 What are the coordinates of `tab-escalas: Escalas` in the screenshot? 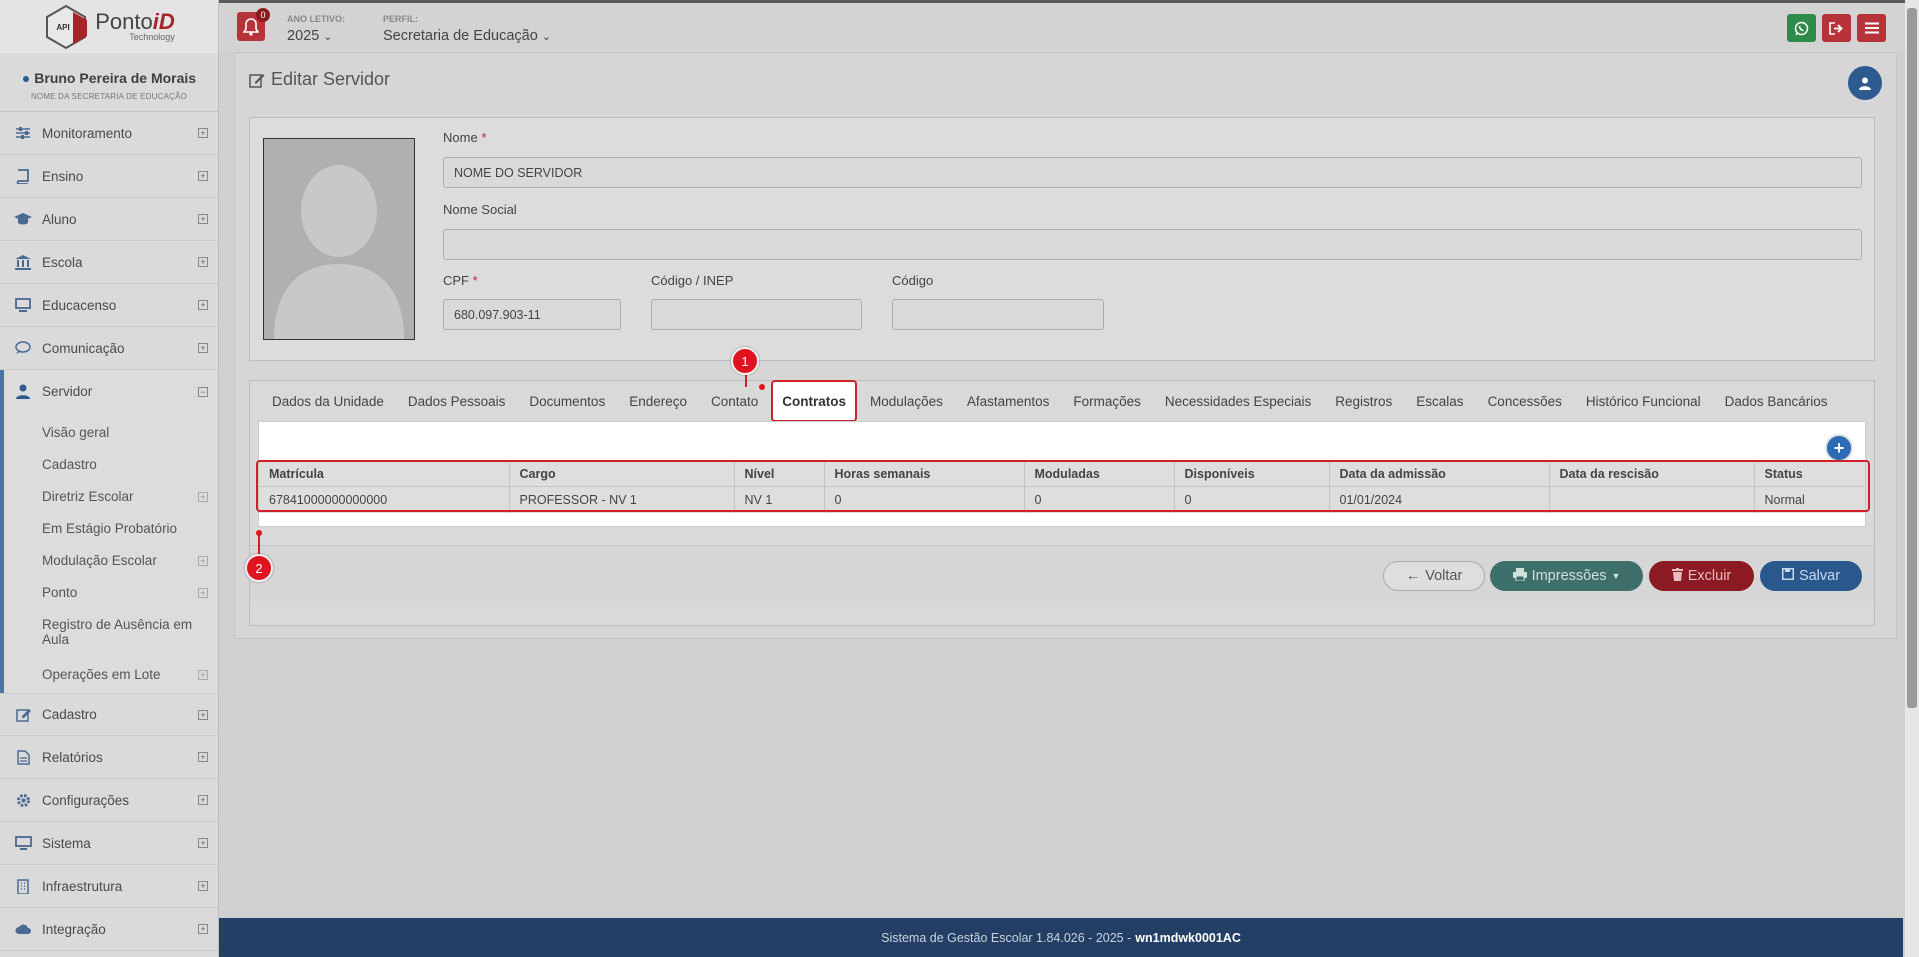 It's located at (1439, 401).